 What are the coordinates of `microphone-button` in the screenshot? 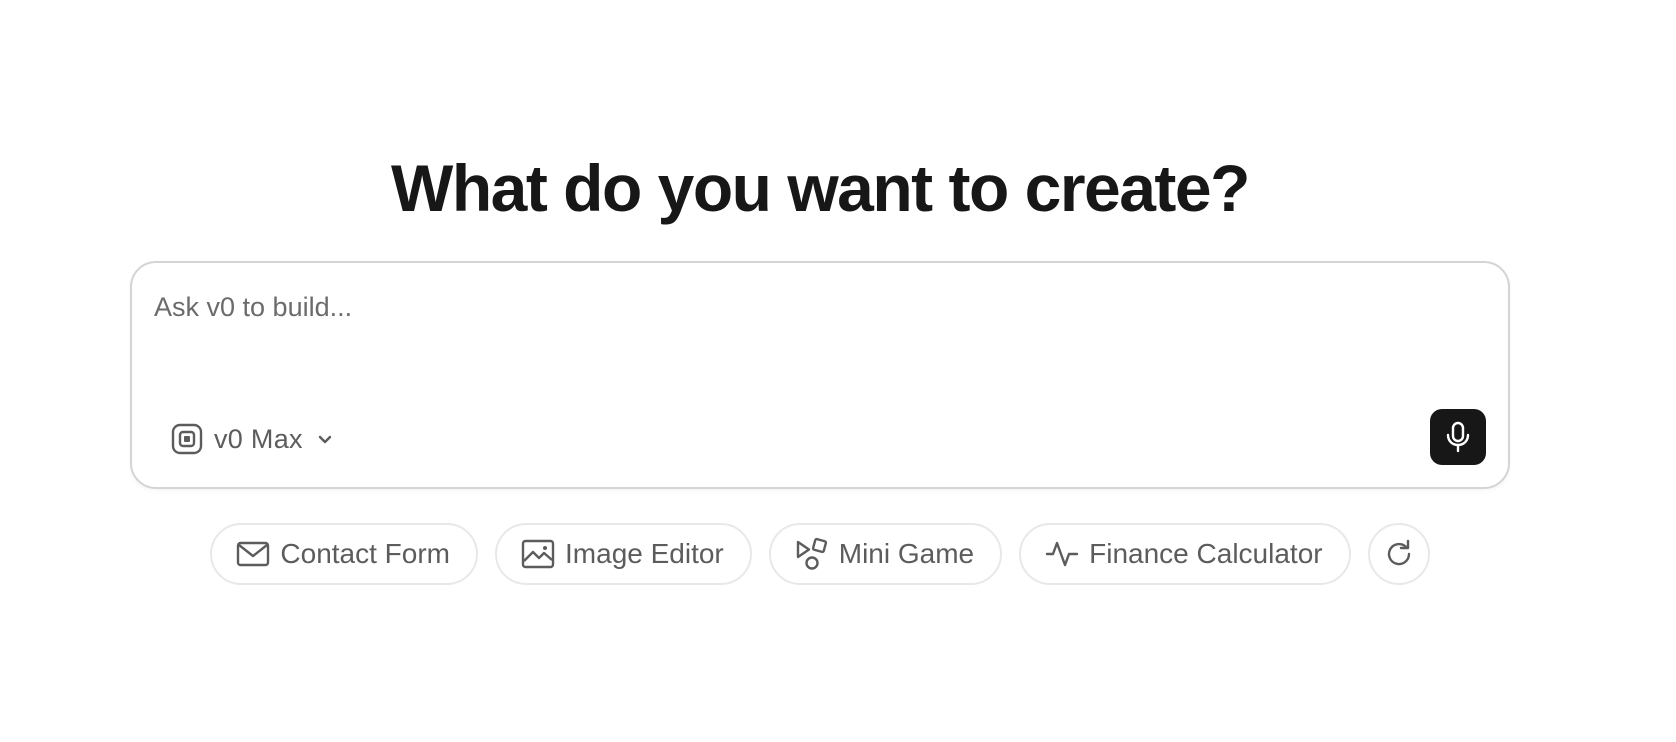 It's located at (1458, 437).